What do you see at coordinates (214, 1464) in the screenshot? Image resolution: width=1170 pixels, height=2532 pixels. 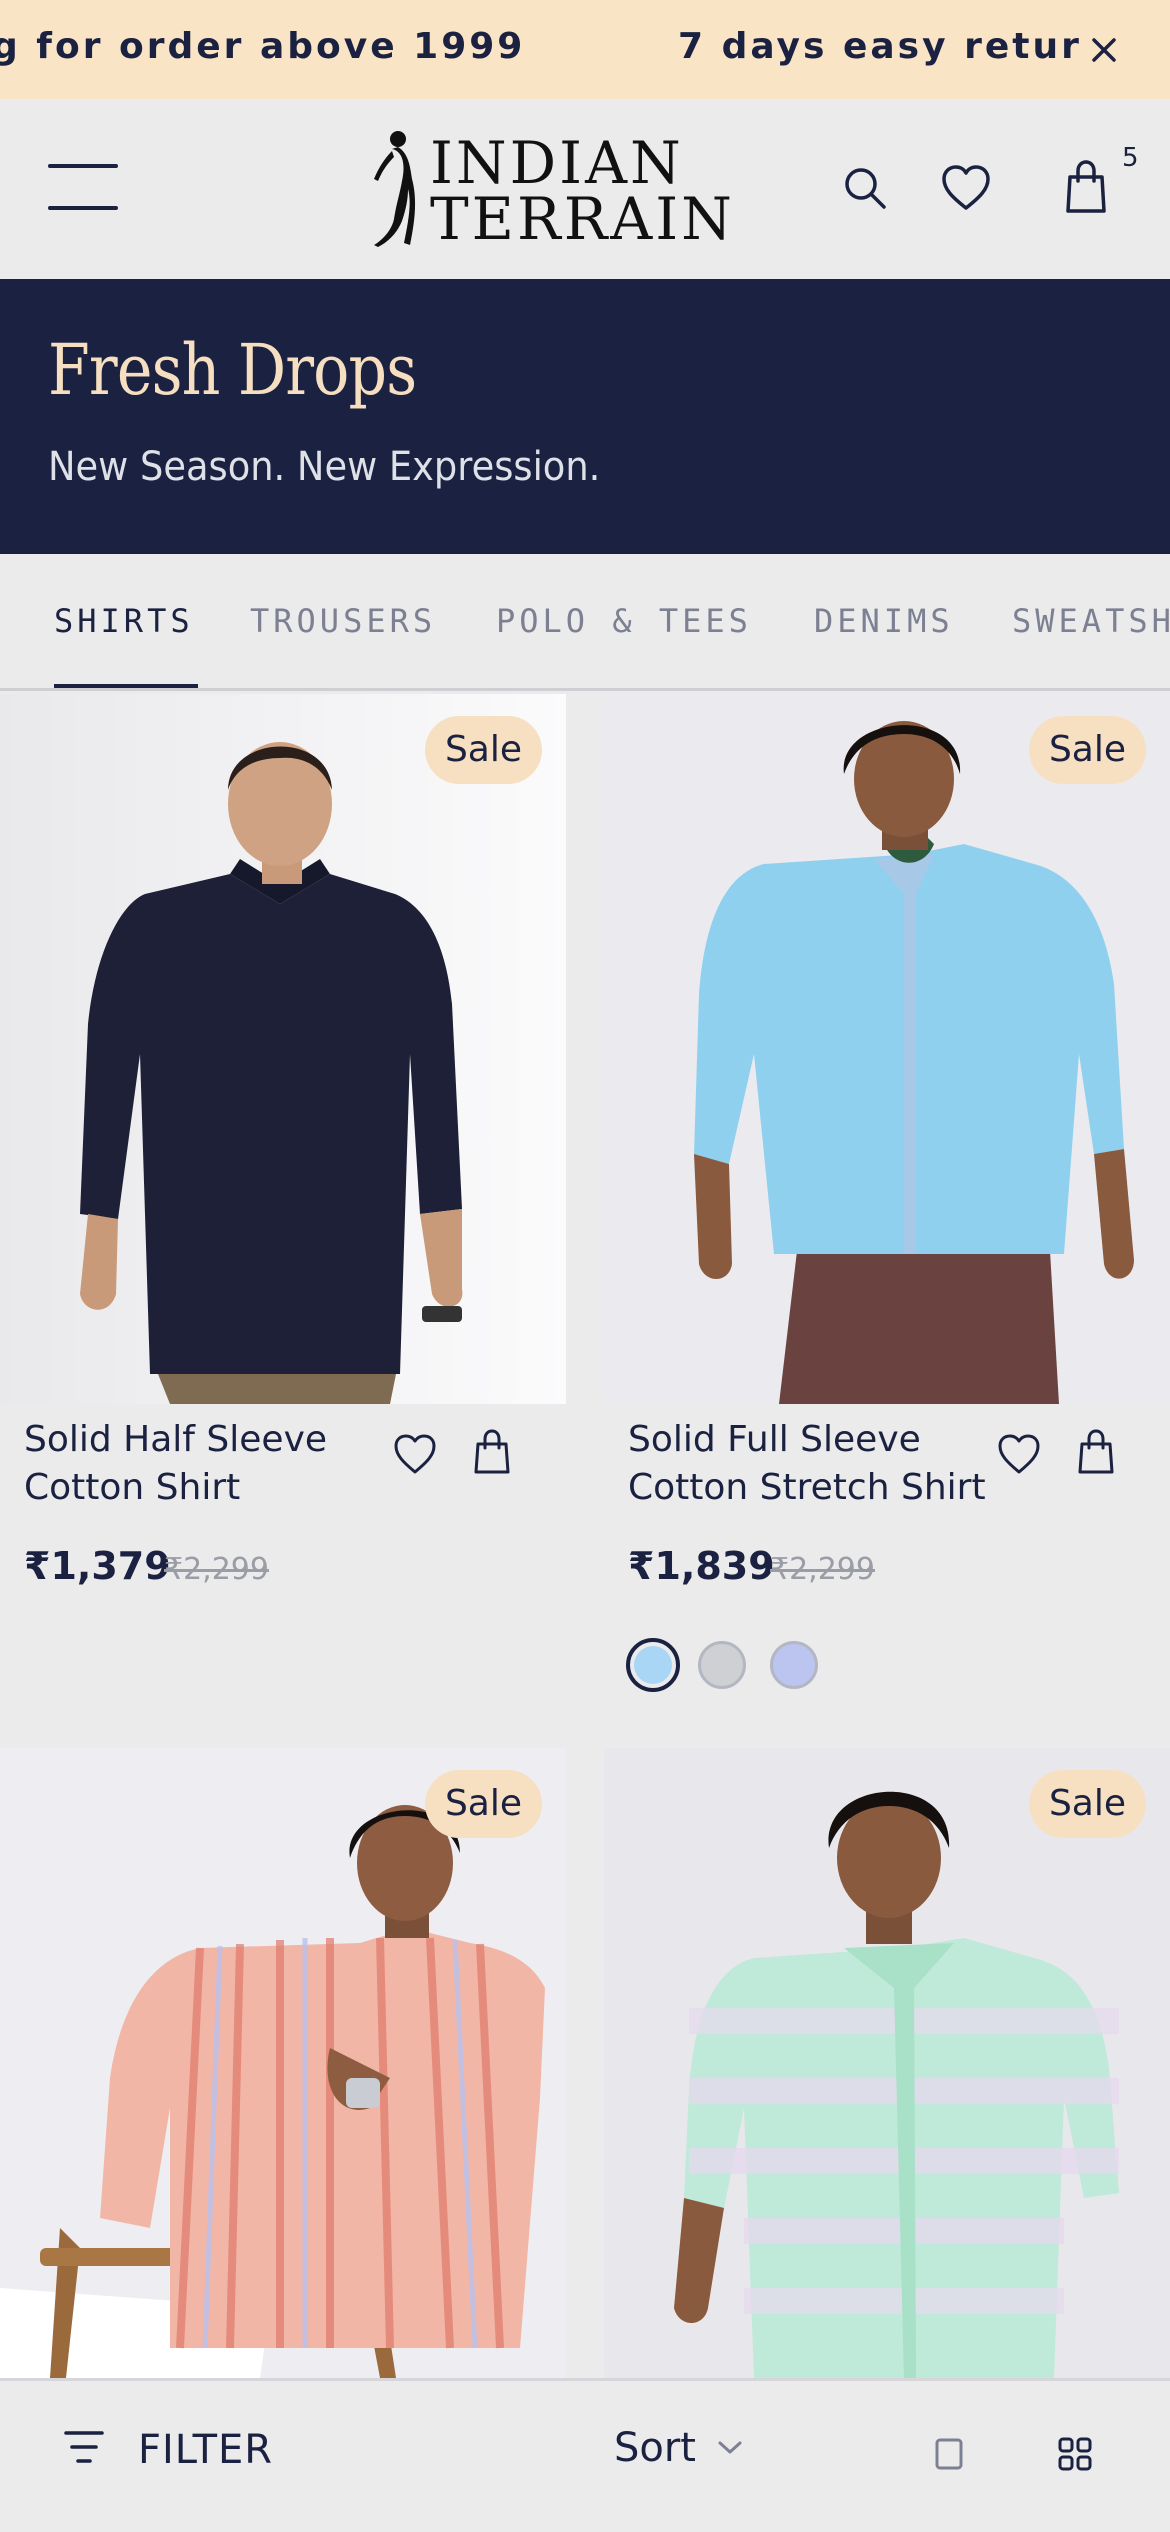 I see `product-name: Solid Half Sleeve Cotton Shirt` at bounding box center [214, 1464].